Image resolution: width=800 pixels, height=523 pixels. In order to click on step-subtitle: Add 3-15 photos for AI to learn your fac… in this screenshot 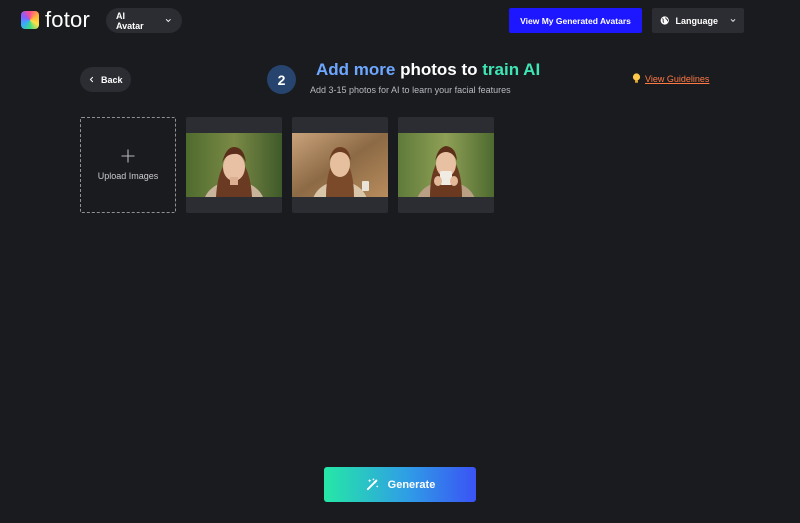, I will do `click(410, 90)`.